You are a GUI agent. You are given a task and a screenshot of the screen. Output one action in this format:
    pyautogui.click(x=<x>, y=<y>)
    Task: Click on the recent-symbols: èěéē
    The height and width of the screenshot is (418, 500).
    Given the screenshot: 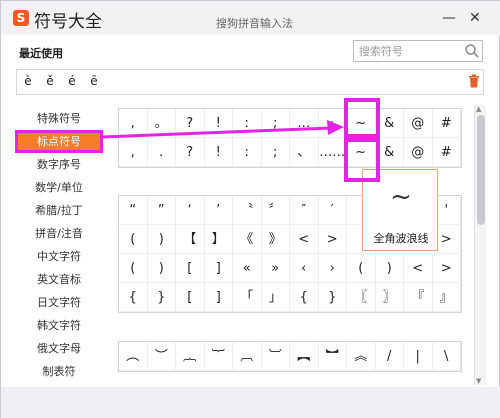 What is the action you would take?
    pyautogui.click(x=250, y=82)
    